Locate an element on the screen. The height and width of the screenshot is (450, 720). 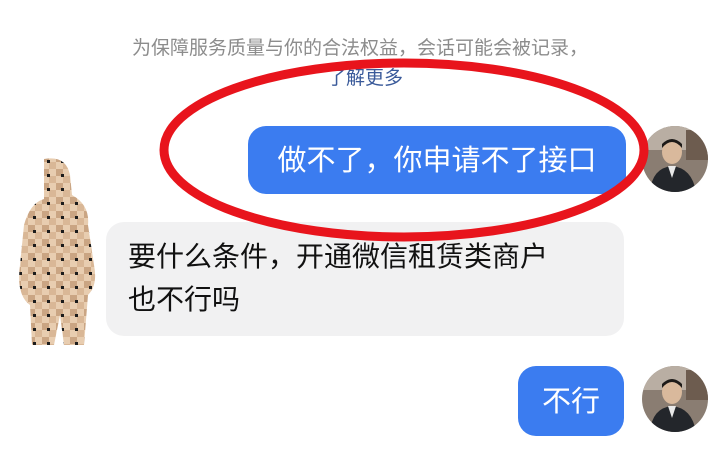
message-line-1: 要什么条件，开通微信租赁类商户 is located at coordinates (338, 256).